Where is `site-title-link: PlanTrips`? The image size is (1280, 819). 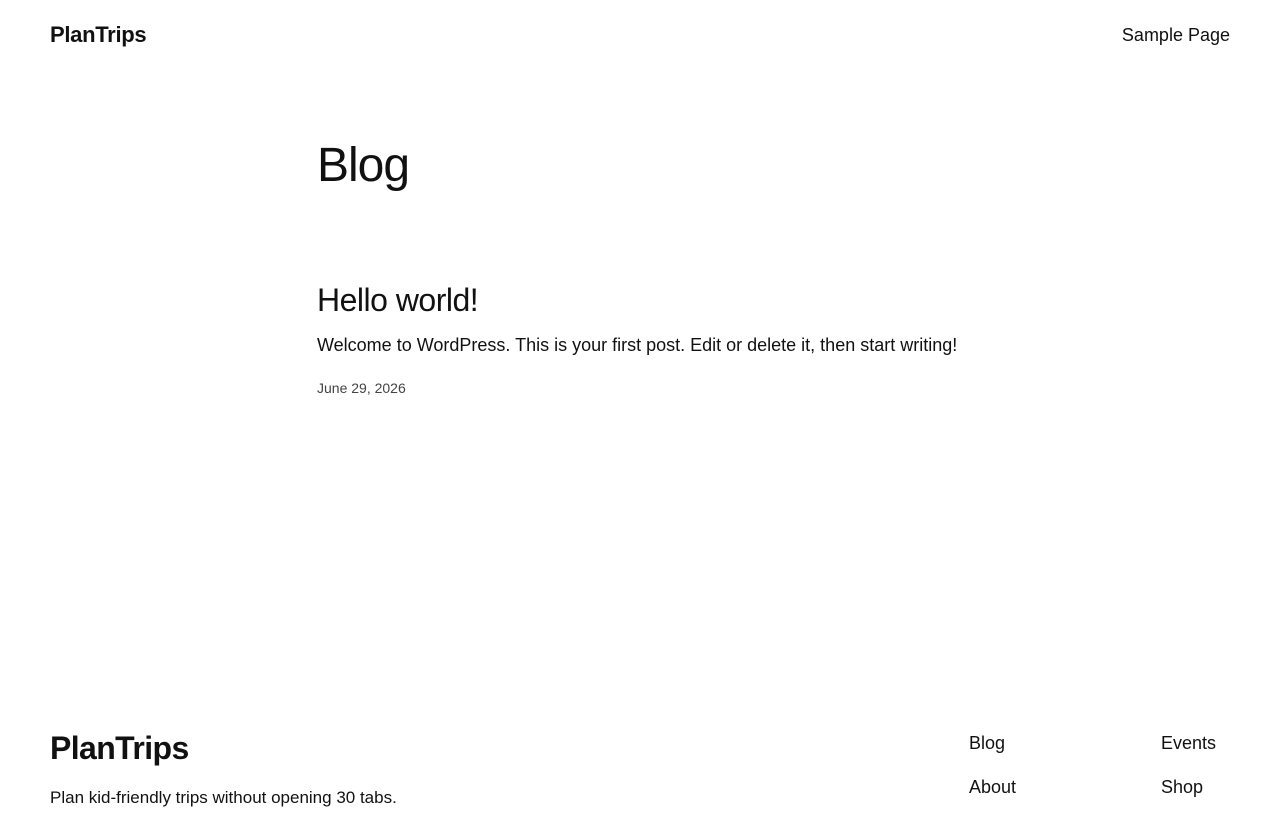 site-title-link: PlanTrips is located at coordinates (98, 35).